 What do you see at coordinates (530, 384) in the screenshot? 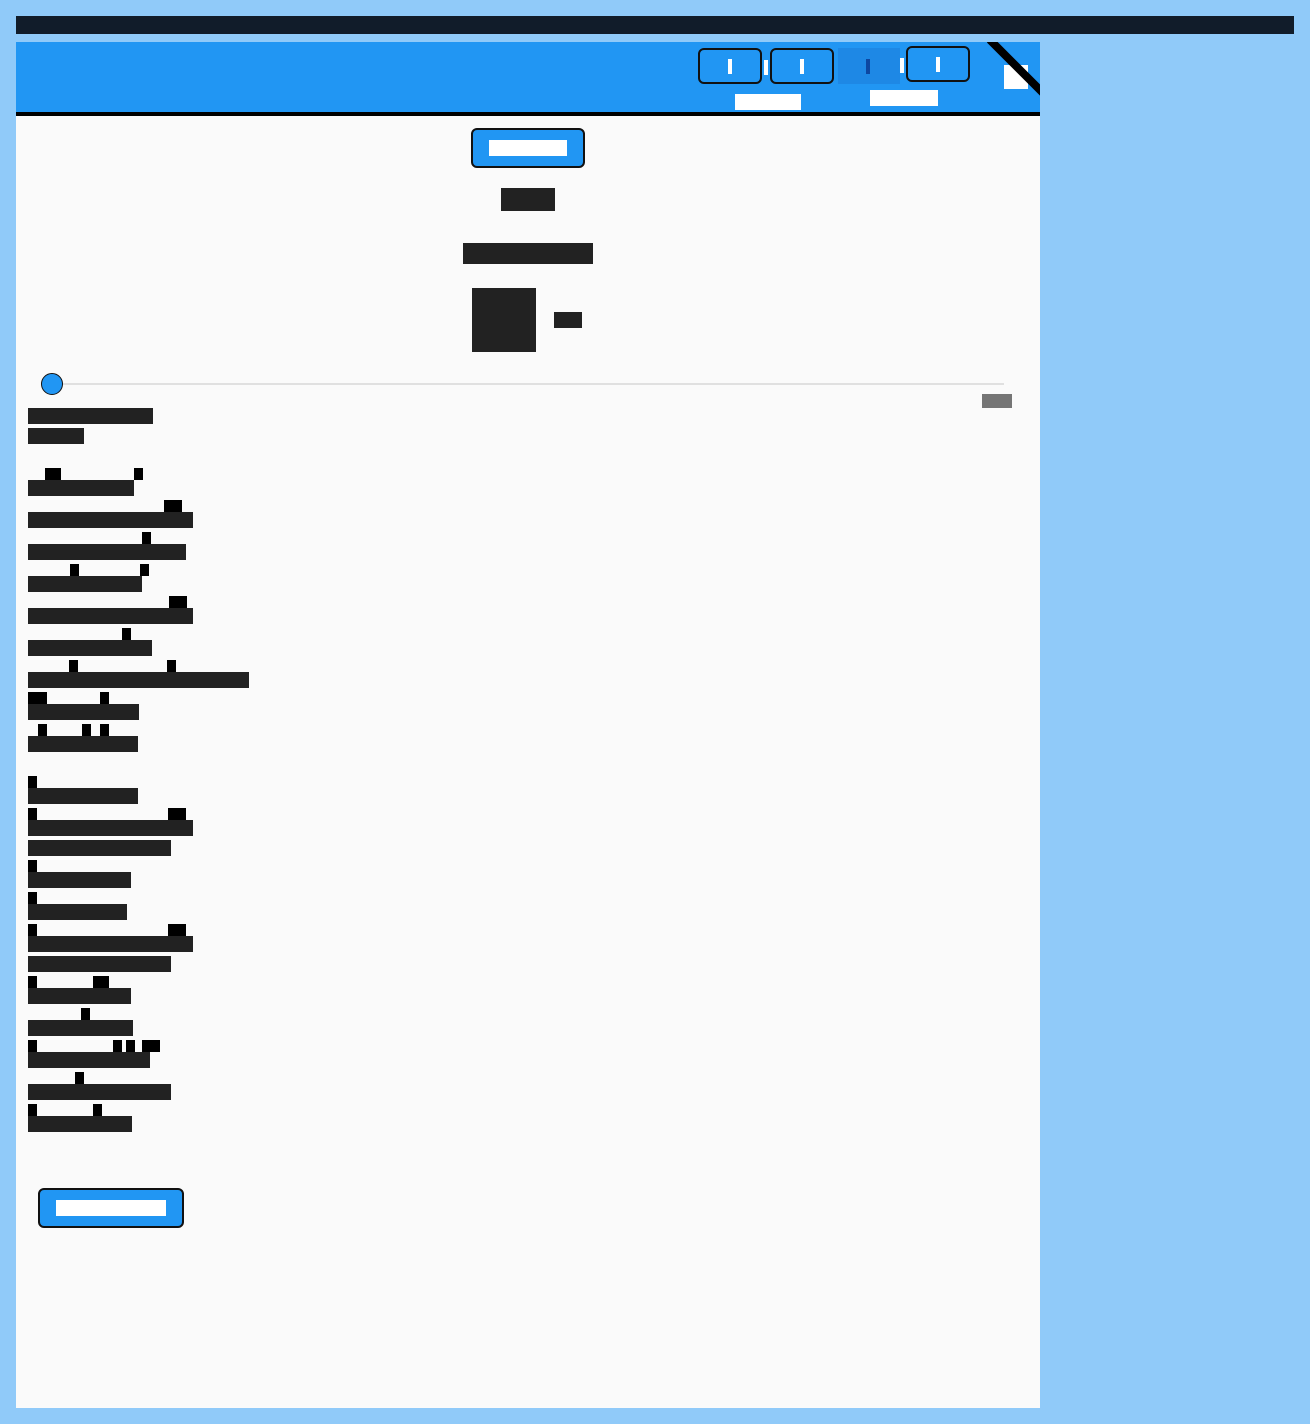
I see `slider-track` at bounding box center [530, 384].